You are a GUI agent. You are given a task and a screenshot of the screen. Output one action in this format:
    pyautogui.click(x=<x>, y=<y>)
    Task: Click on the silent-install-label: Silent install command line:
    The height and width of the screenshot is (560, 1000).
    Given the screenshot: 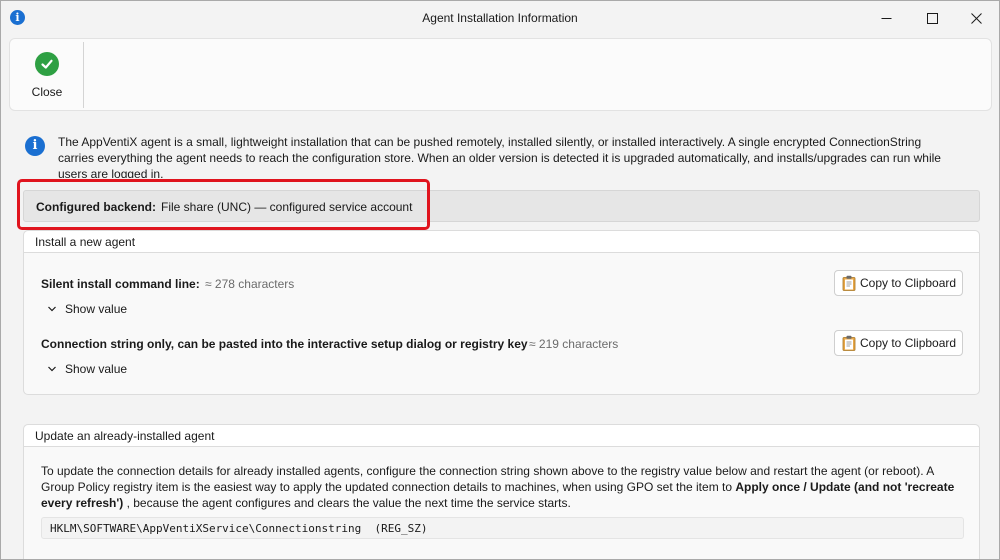 What is the action you would take?
    pyautogui.click(x=120, y=284)
    